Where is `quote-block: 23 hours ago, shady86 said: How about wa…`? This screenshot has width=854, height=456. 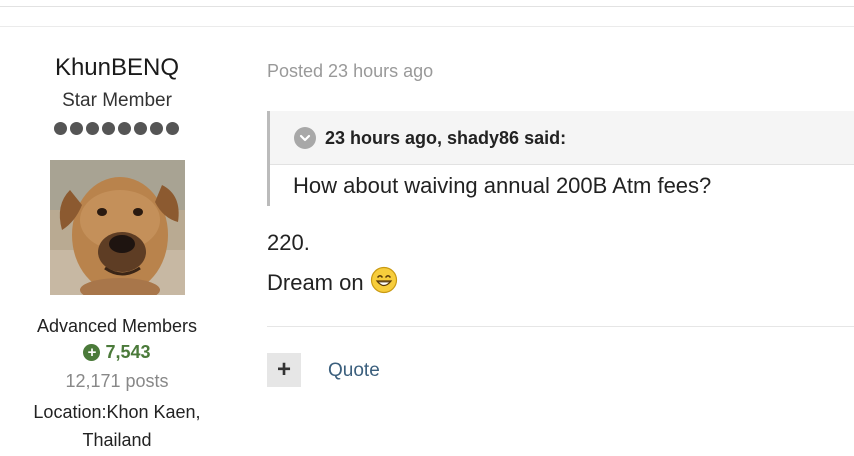
quote-block: 23 hours ago, shady86 said: How about wa… is located at coordinates (560, 158).